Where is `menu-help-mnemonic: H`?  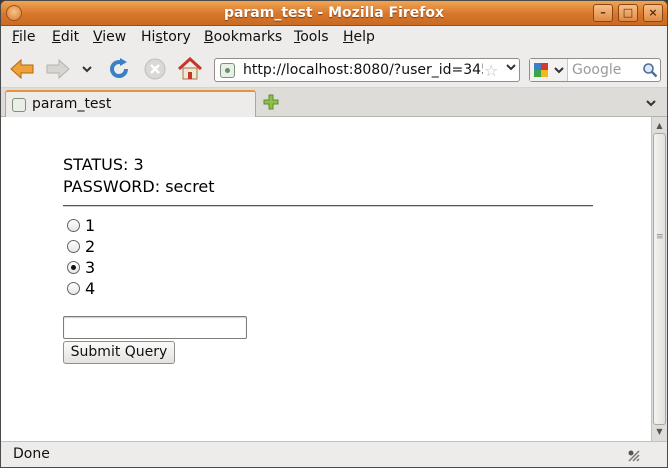
menu-help-mnemonic: H is located at coordinates (348, 37).